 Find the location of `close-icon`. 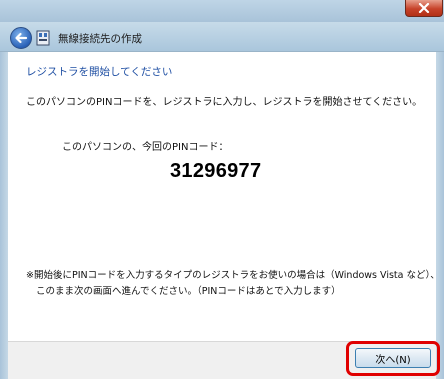

close-icon is located at coordinates (424, 8).